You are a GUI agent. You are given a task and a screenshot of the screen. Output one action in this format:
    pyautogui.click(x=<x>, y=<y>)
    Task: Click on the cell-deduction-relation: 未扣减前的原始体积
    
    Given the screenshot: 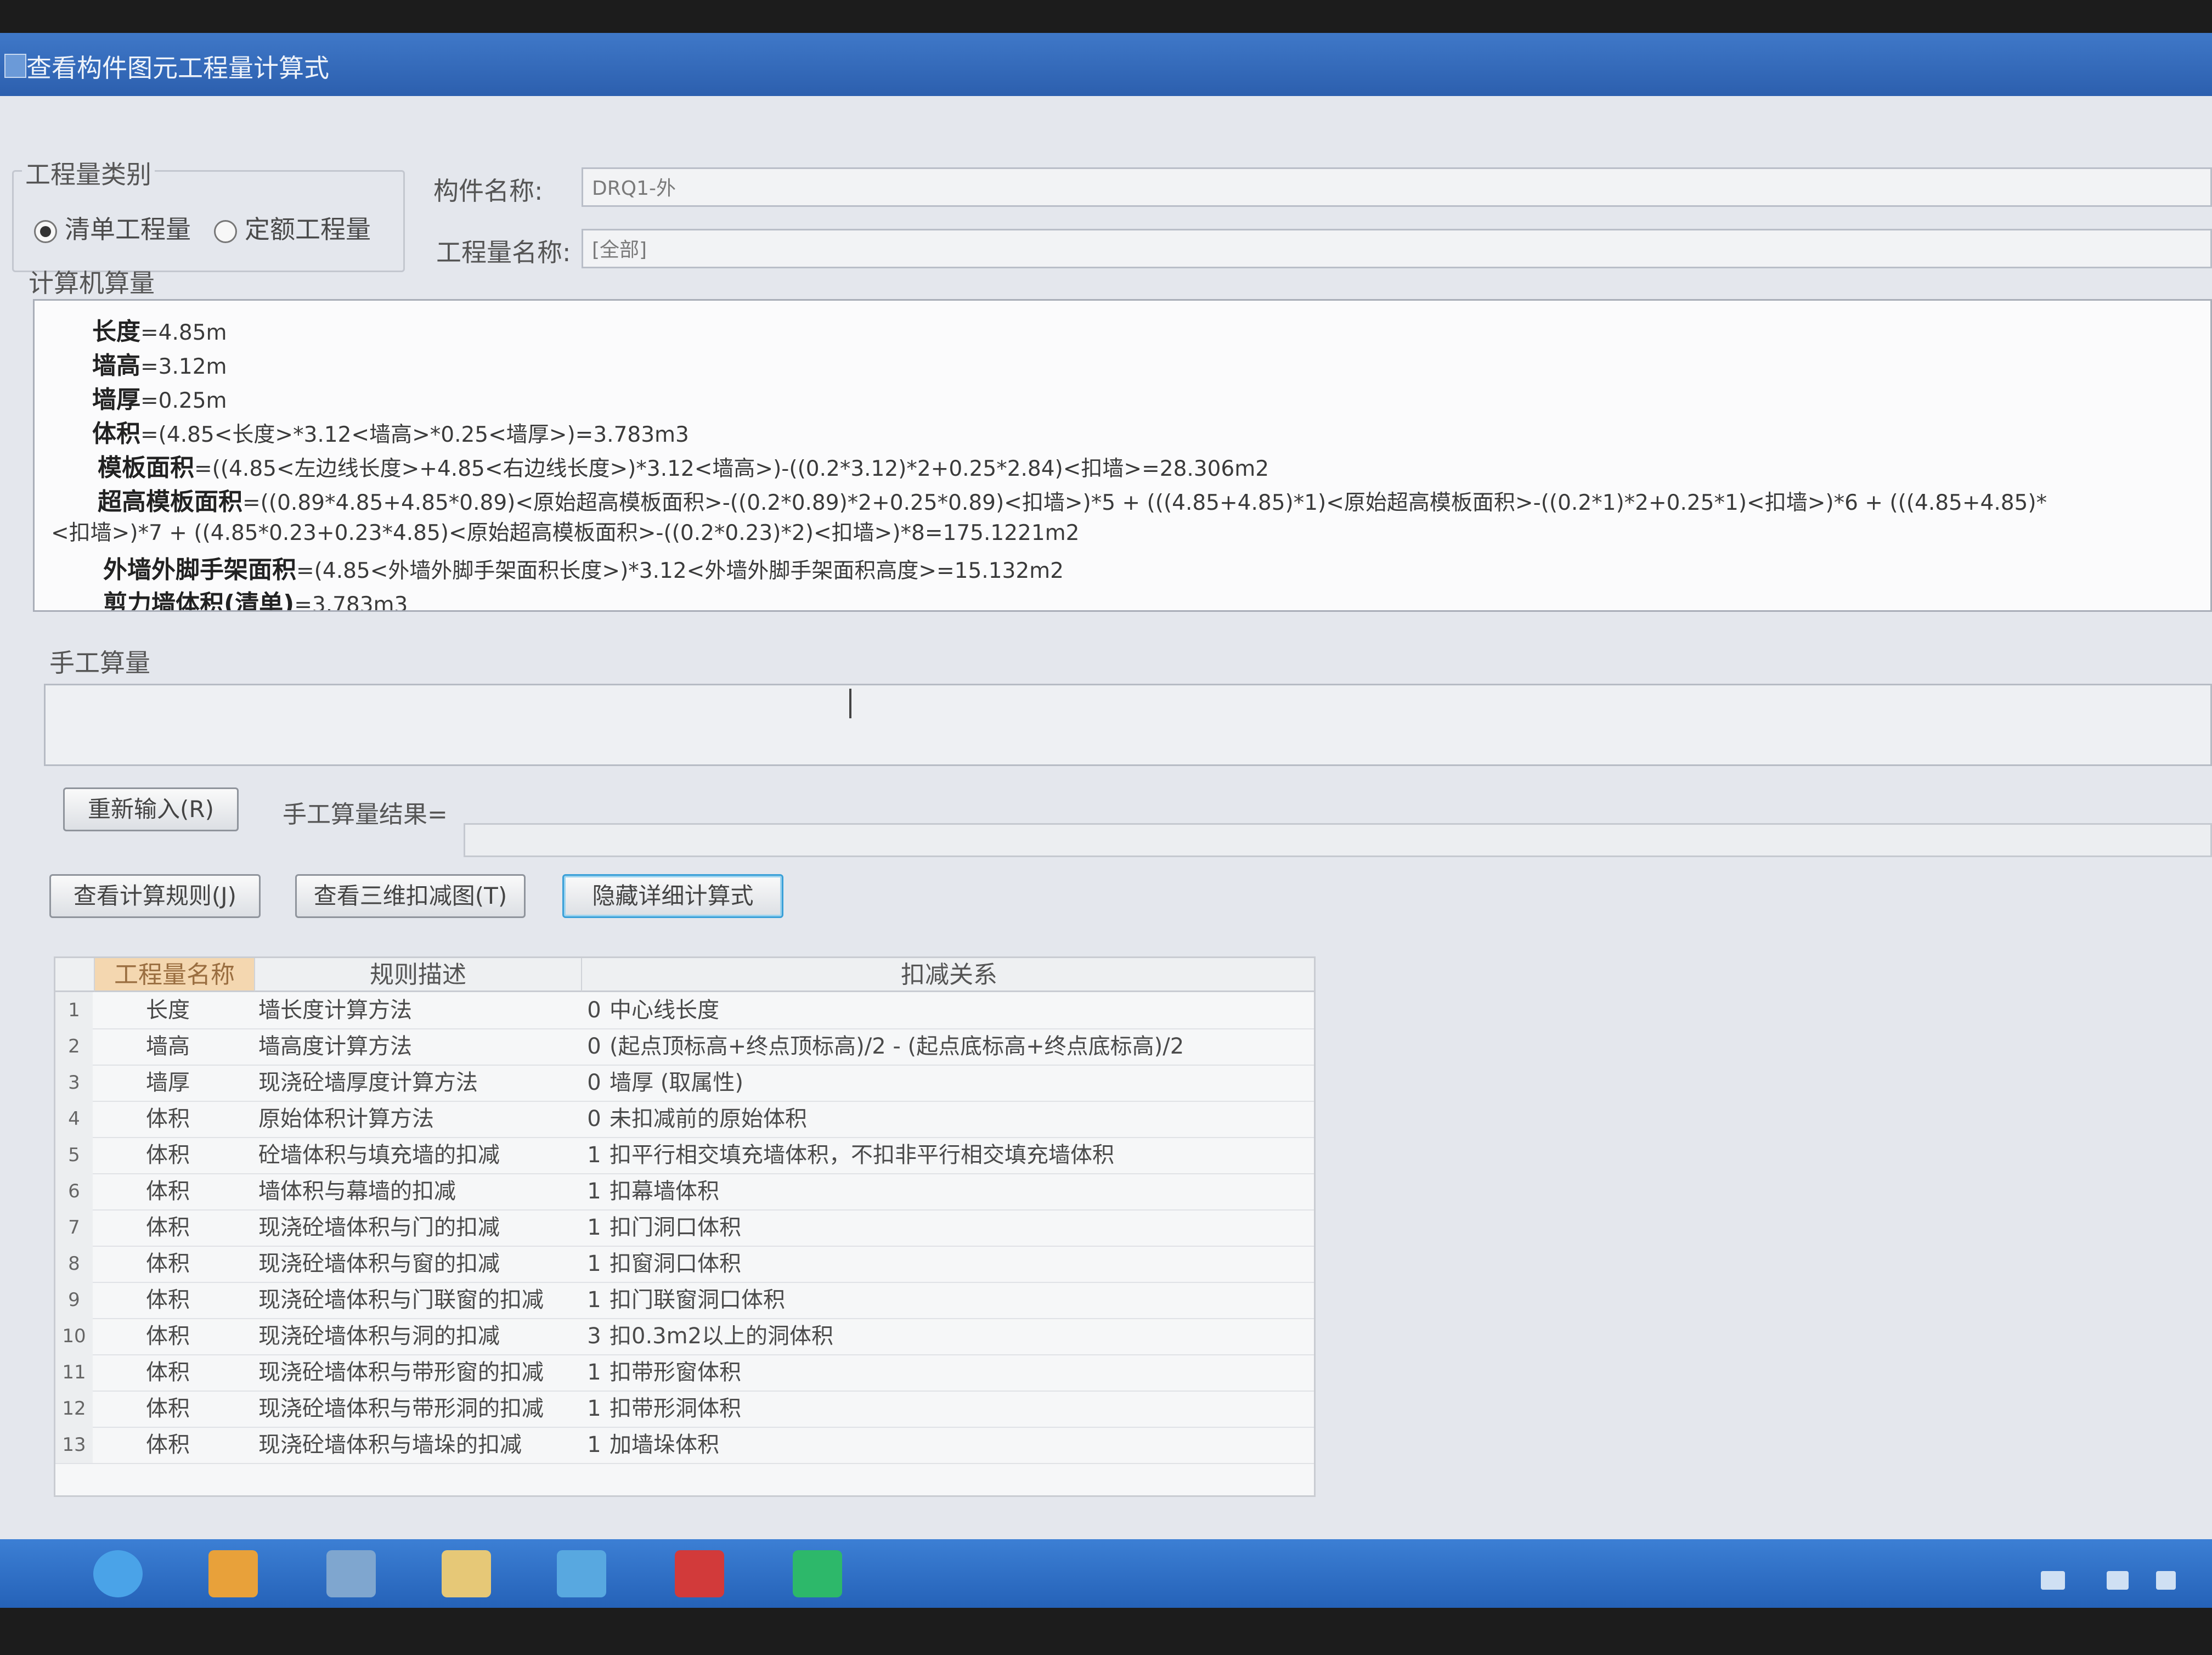 What is the action you would take?
    pyautogui.click(x=708, y=1119)
    